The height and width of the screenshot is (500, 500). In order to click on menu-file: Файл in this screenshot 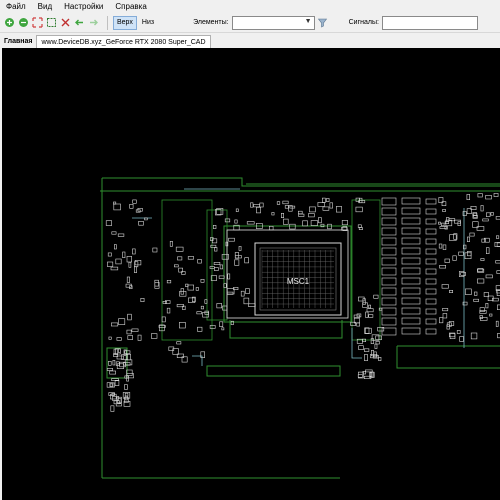, I will do `click(16, 6)`.